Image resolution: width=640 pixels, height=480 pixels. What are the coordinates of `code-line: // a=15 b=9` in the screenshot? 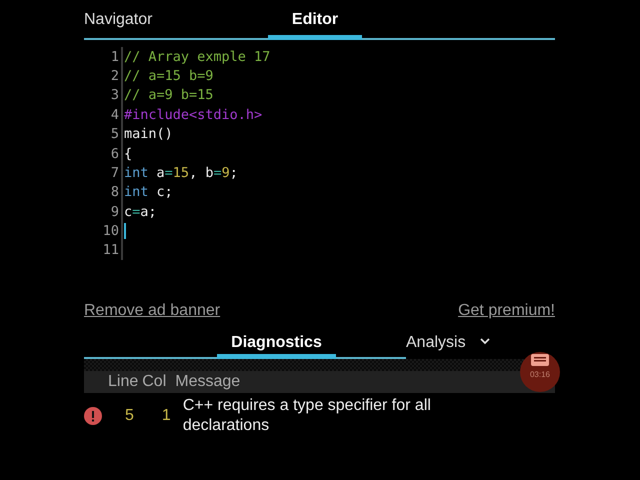 It's located at (169, 76).